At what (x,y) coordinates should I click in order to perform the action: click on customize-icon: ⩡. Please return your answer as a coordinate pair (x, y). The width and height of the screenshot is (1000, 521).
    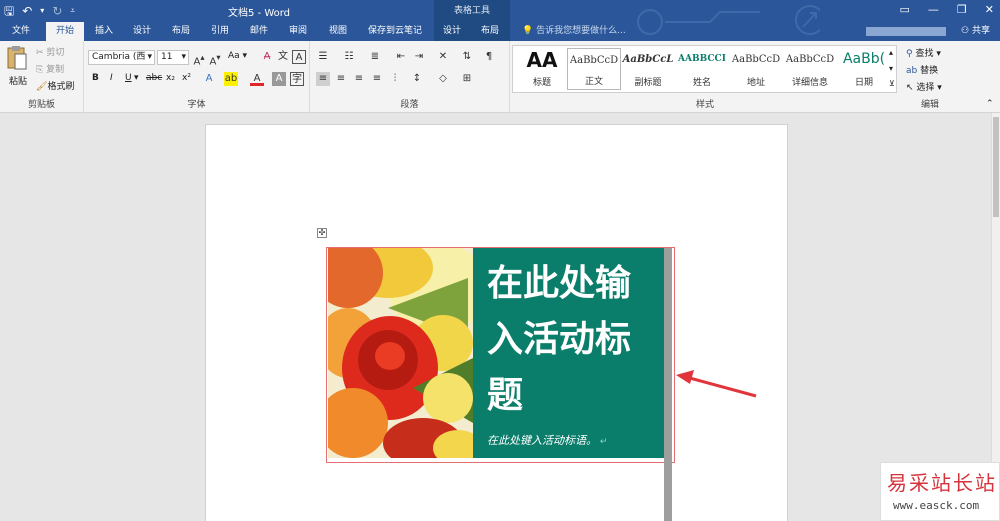
    Looking at the image, I should click on (72, 11).